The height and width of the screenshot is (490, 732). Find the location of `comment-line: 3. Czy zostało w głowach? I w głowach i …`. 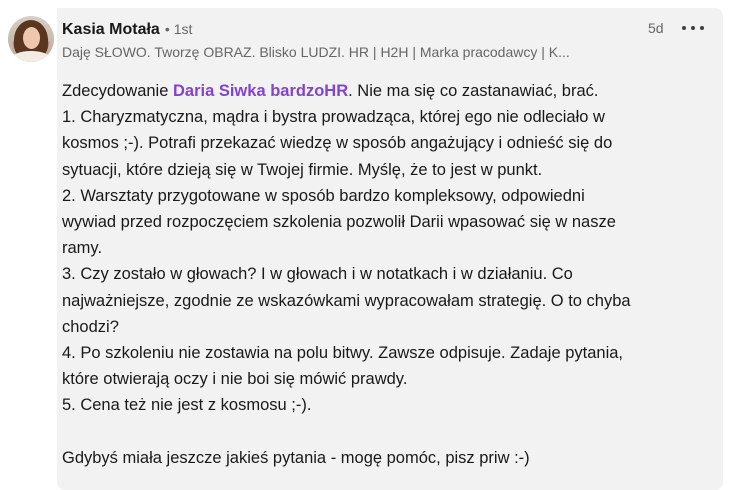

comment-line: 3. Czy zostało w głowach? I w głowach i … is located at coordinates (317, 274).